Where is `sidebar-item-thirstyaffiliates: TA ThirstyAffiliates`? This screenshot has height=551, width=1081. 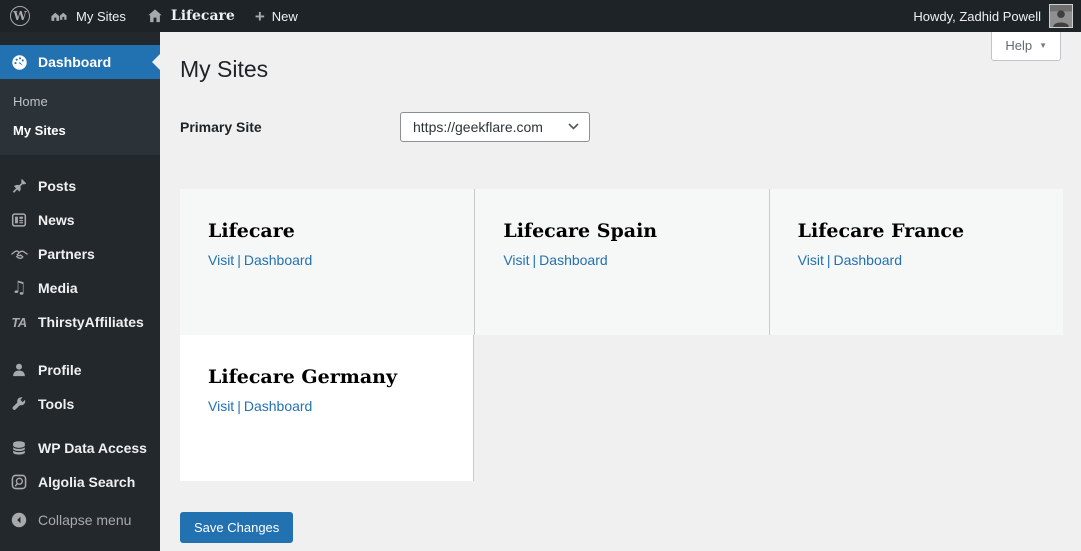 sidebar-item-thirstyaffiliates: TA ThirstyAffiliates is located at coordinates (80, 322).